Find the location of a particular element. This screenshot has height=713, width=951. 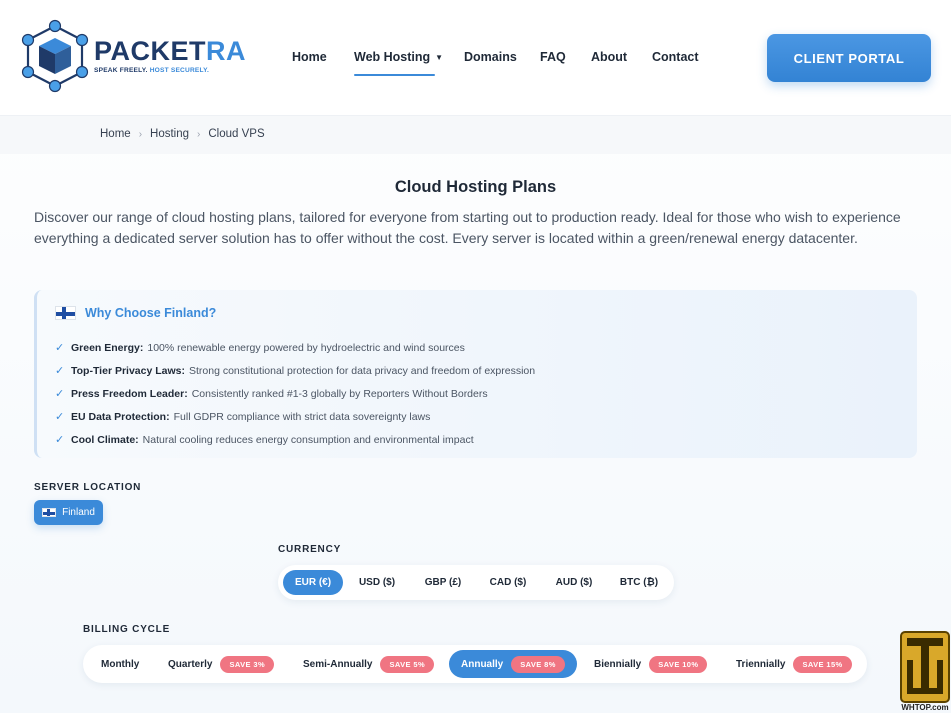

billing-quarterly: Quarterly SAVE 3% is located at coordinates (221, 664).